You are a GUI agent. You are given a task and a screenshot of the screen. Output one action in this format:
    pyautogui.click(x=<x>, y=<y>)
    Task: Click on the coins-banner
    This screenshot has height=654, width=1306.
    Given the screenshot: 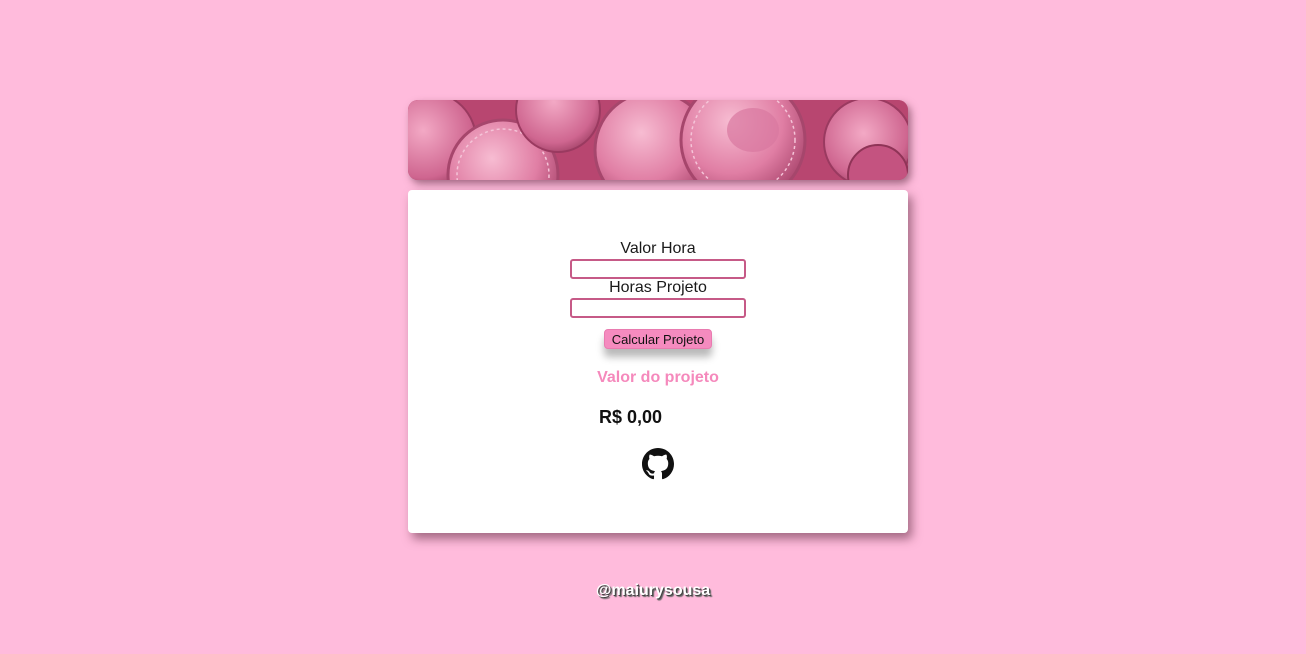 What is the action you would take?
    pyautogui.click(x=658, y=140)
    